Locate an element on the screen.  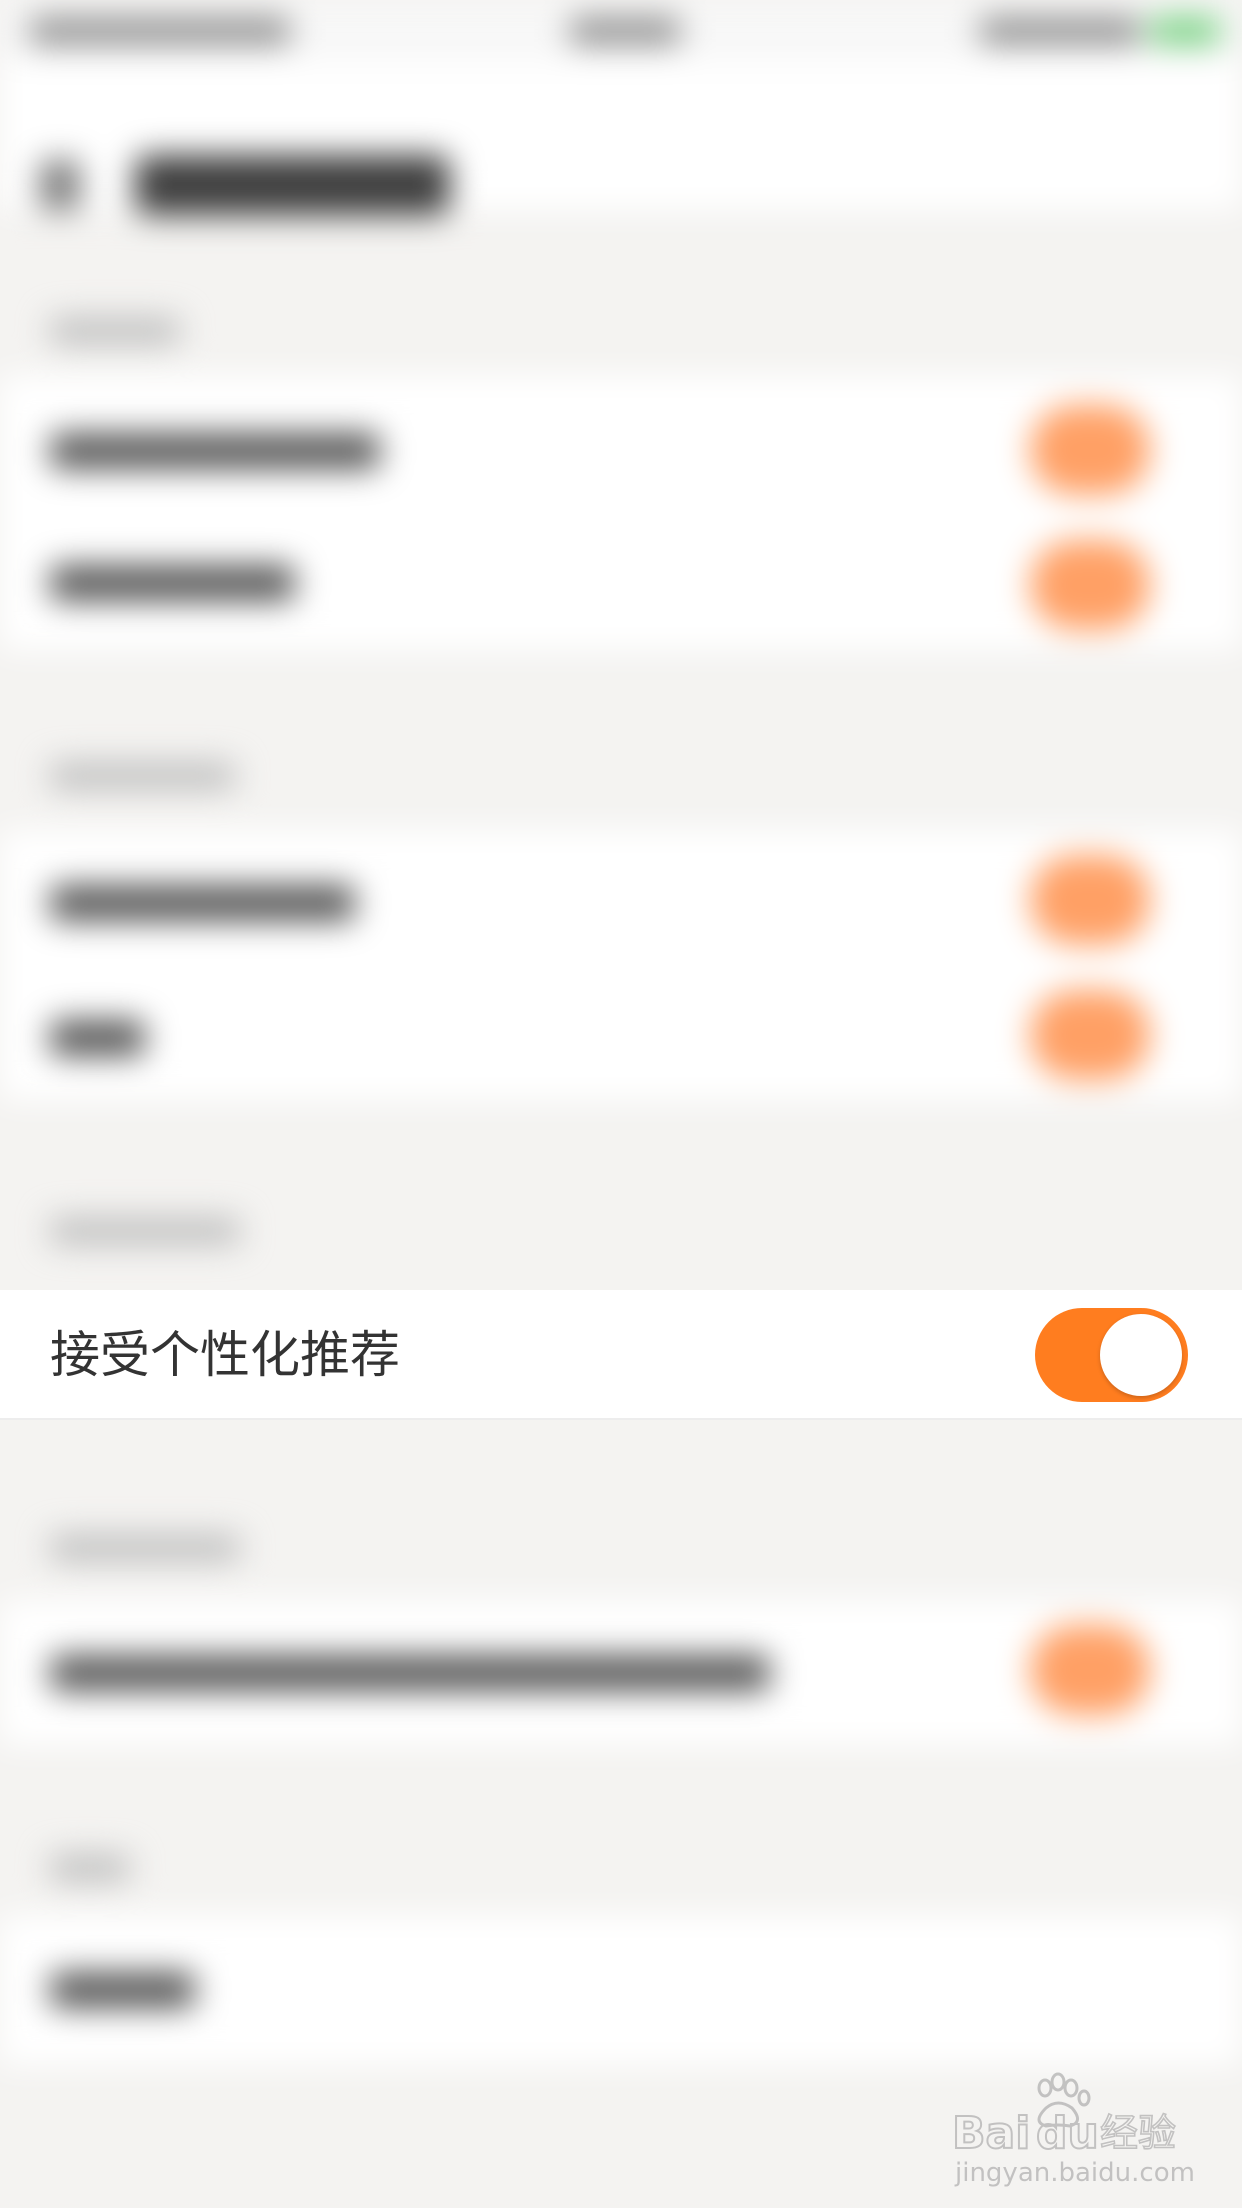
status-bar is located at coordinates (621, 30).